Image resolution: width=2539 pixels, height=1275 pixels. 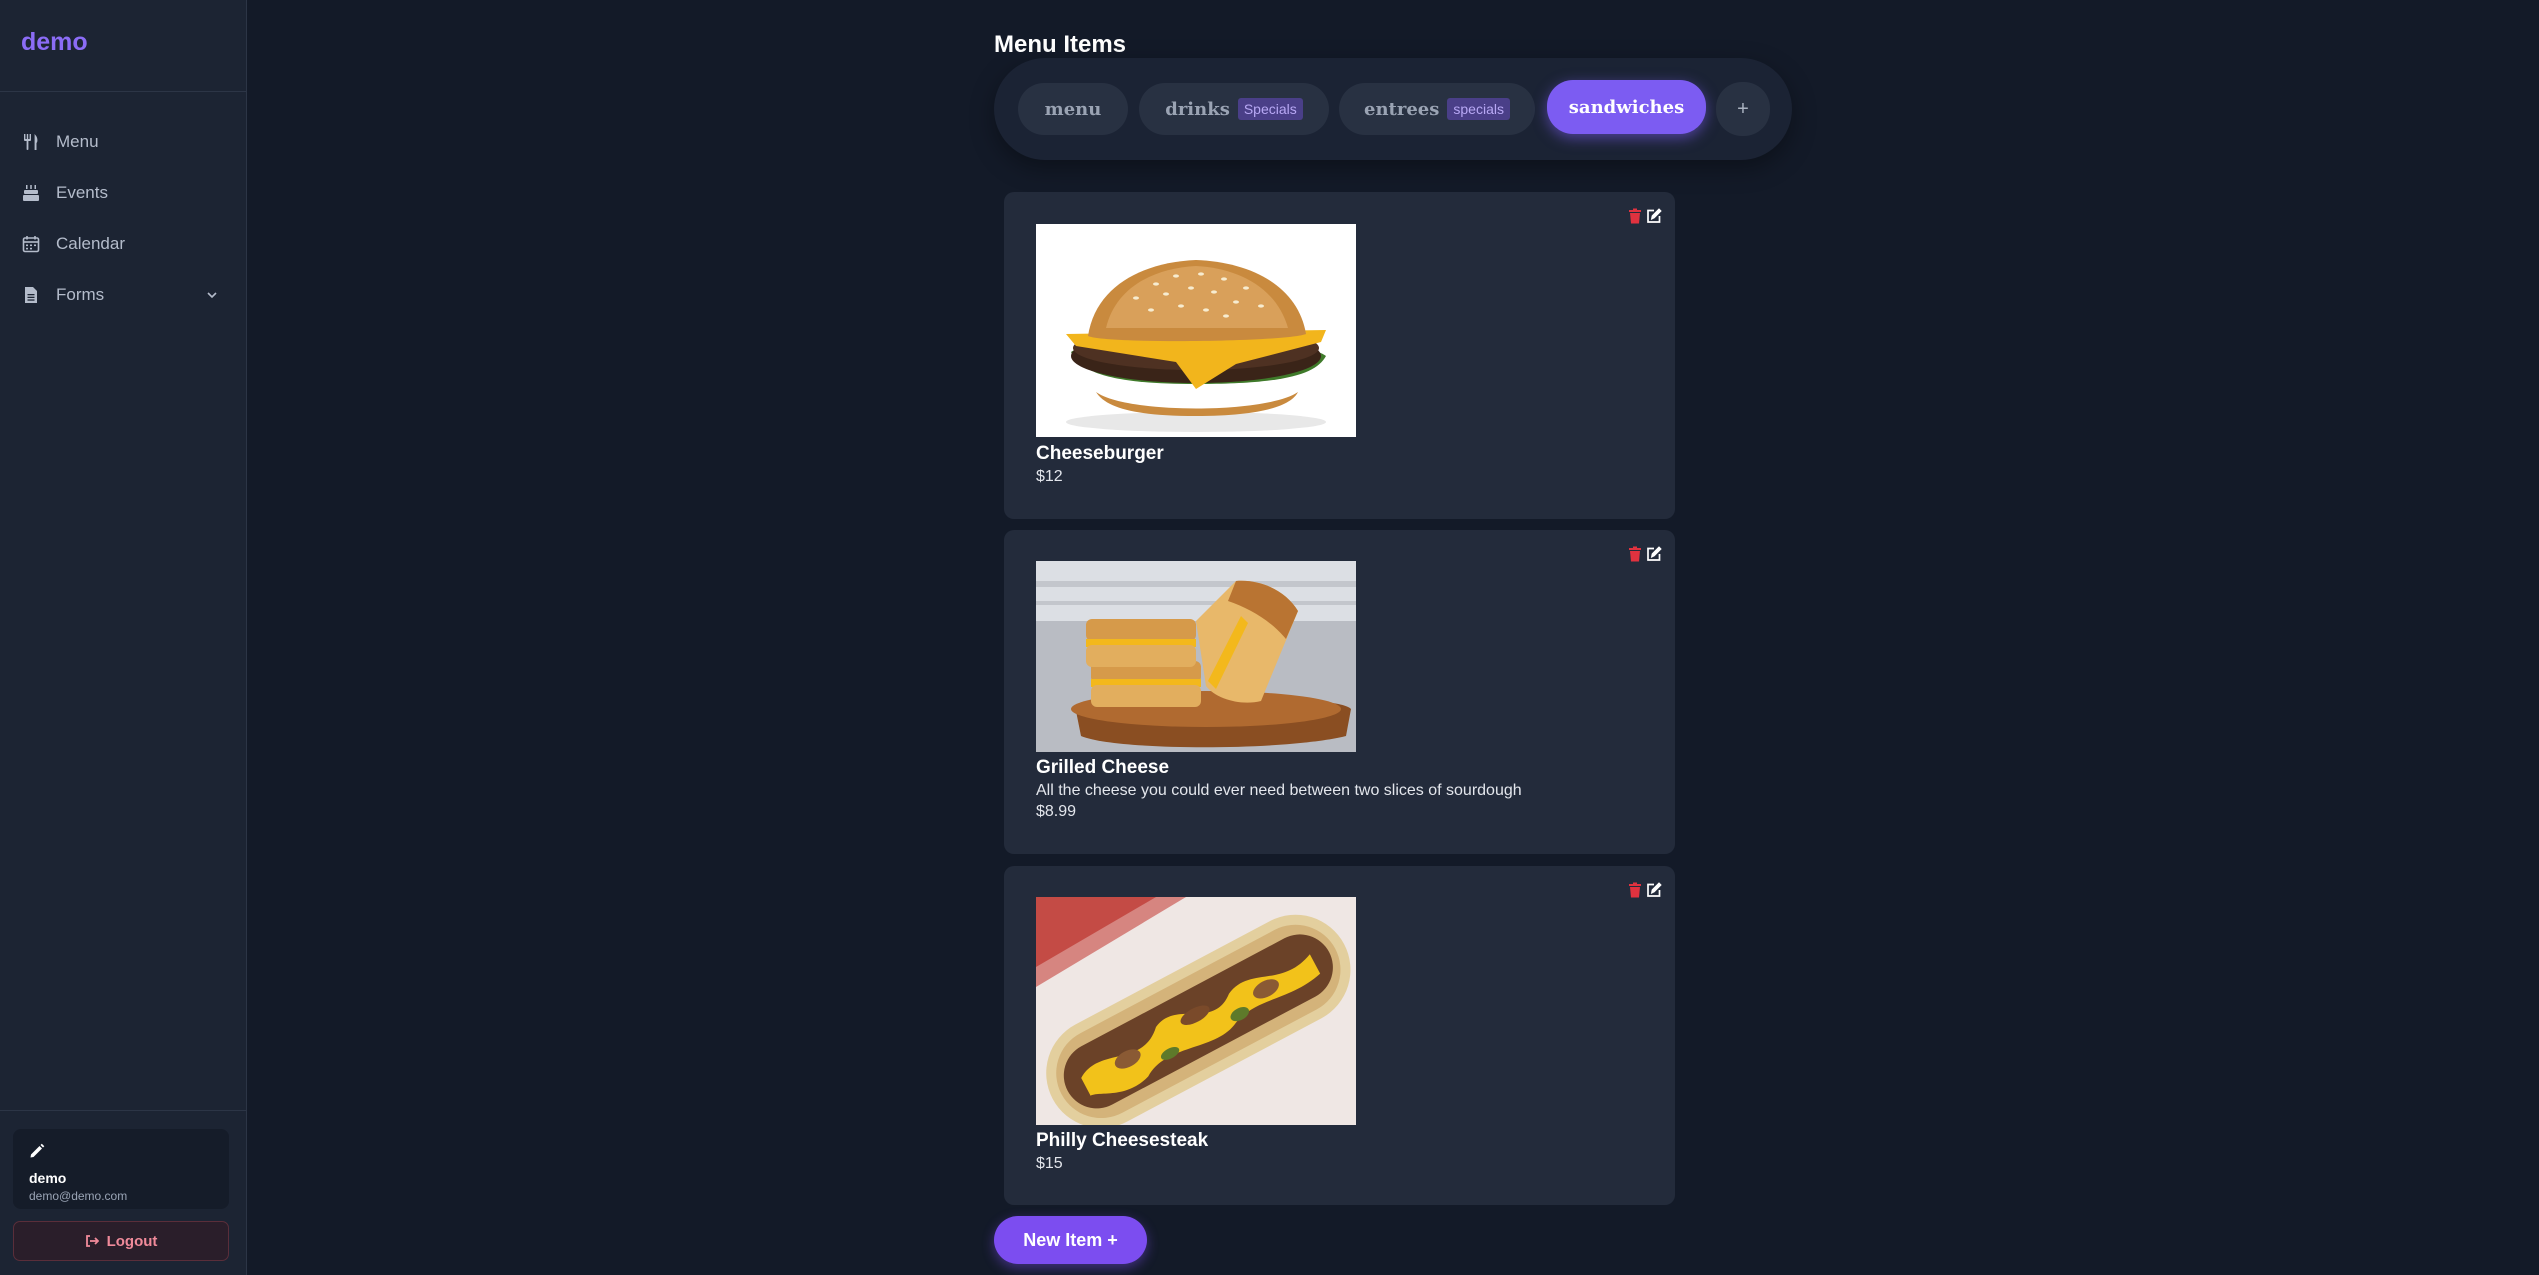 What do you see at coordinates (123, 294) in the screenshot?
I see `sidebar-item-forms: Forms` at bounding box center [123, 294].